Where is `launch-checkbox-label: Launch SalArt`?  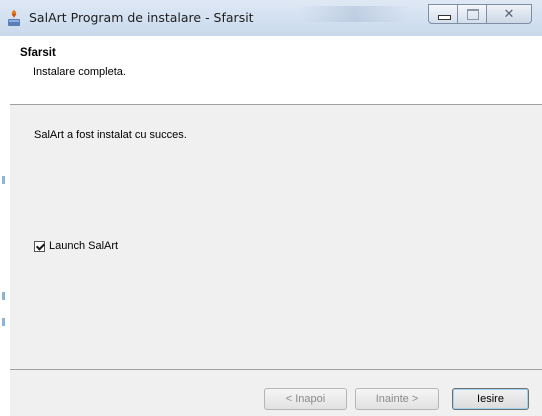 launch-checkbox-label: Launch SalArt is located at coordinates (83, 246).